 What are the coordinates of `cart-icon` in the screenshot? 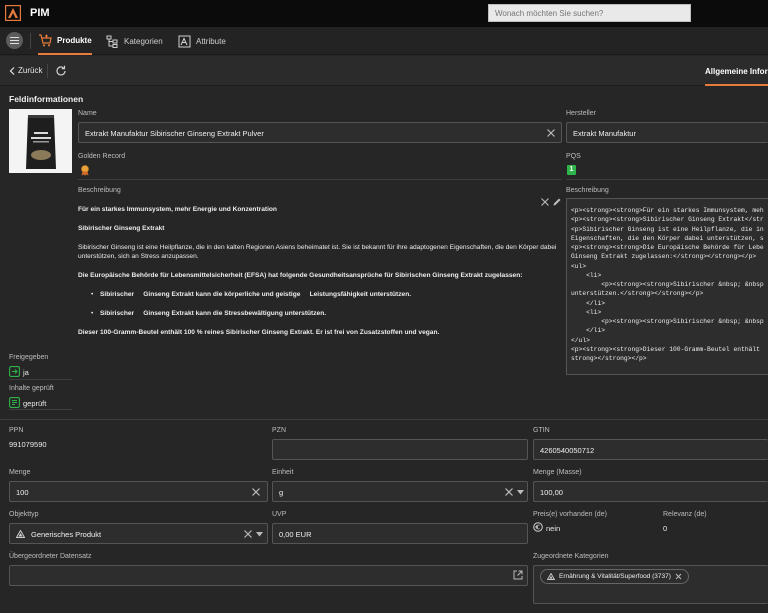 It's located at (45, 39).